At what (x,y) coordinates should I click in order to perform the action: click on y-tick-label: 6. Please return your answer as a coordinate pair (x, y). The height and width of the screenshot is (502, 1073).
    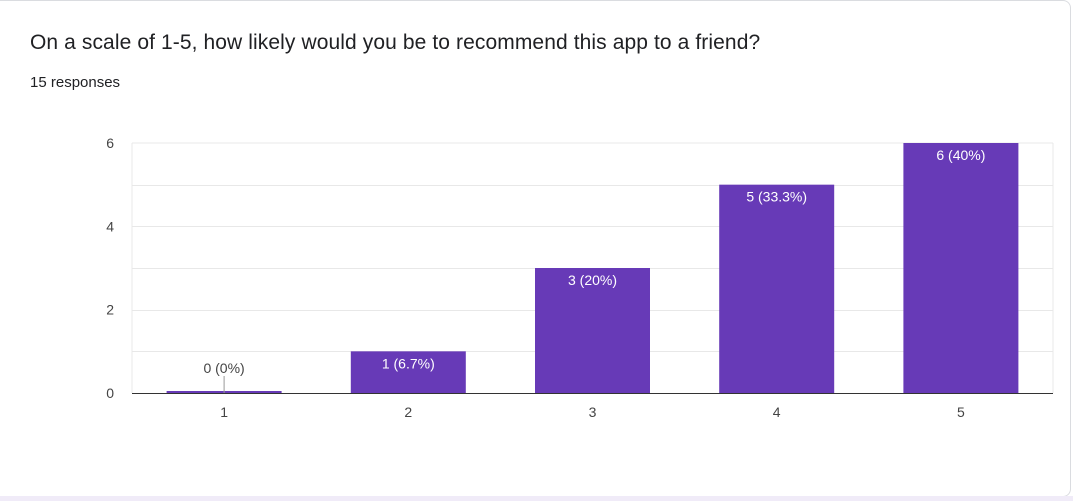
    Looking at the image, I should click on (110, 143).